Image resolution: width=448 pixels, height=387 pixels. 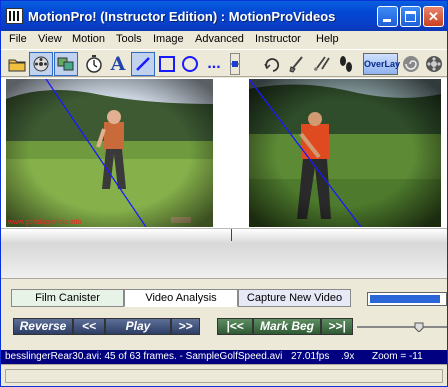 I want to click on frame-scrub-strip, so click(x=224, y=253).